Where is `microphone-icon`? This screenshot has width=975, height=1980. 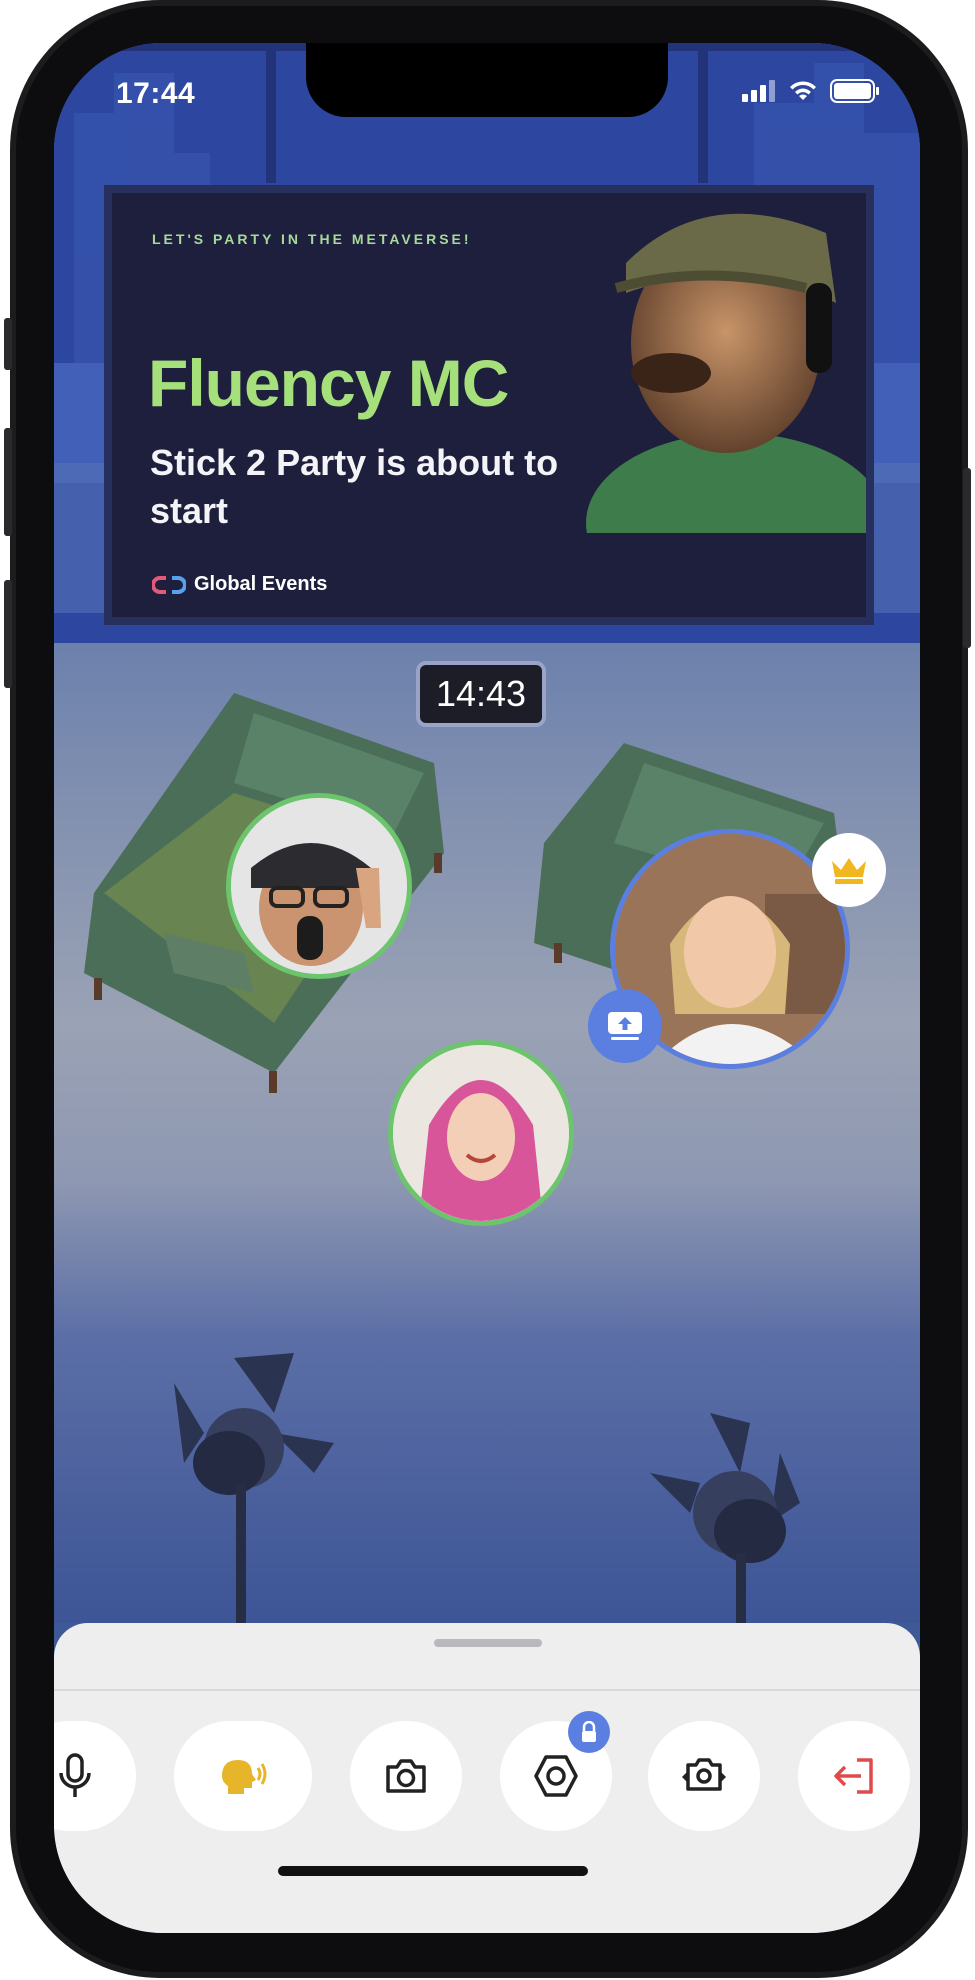 microphone-icon is located at coordinates (75, 1775).